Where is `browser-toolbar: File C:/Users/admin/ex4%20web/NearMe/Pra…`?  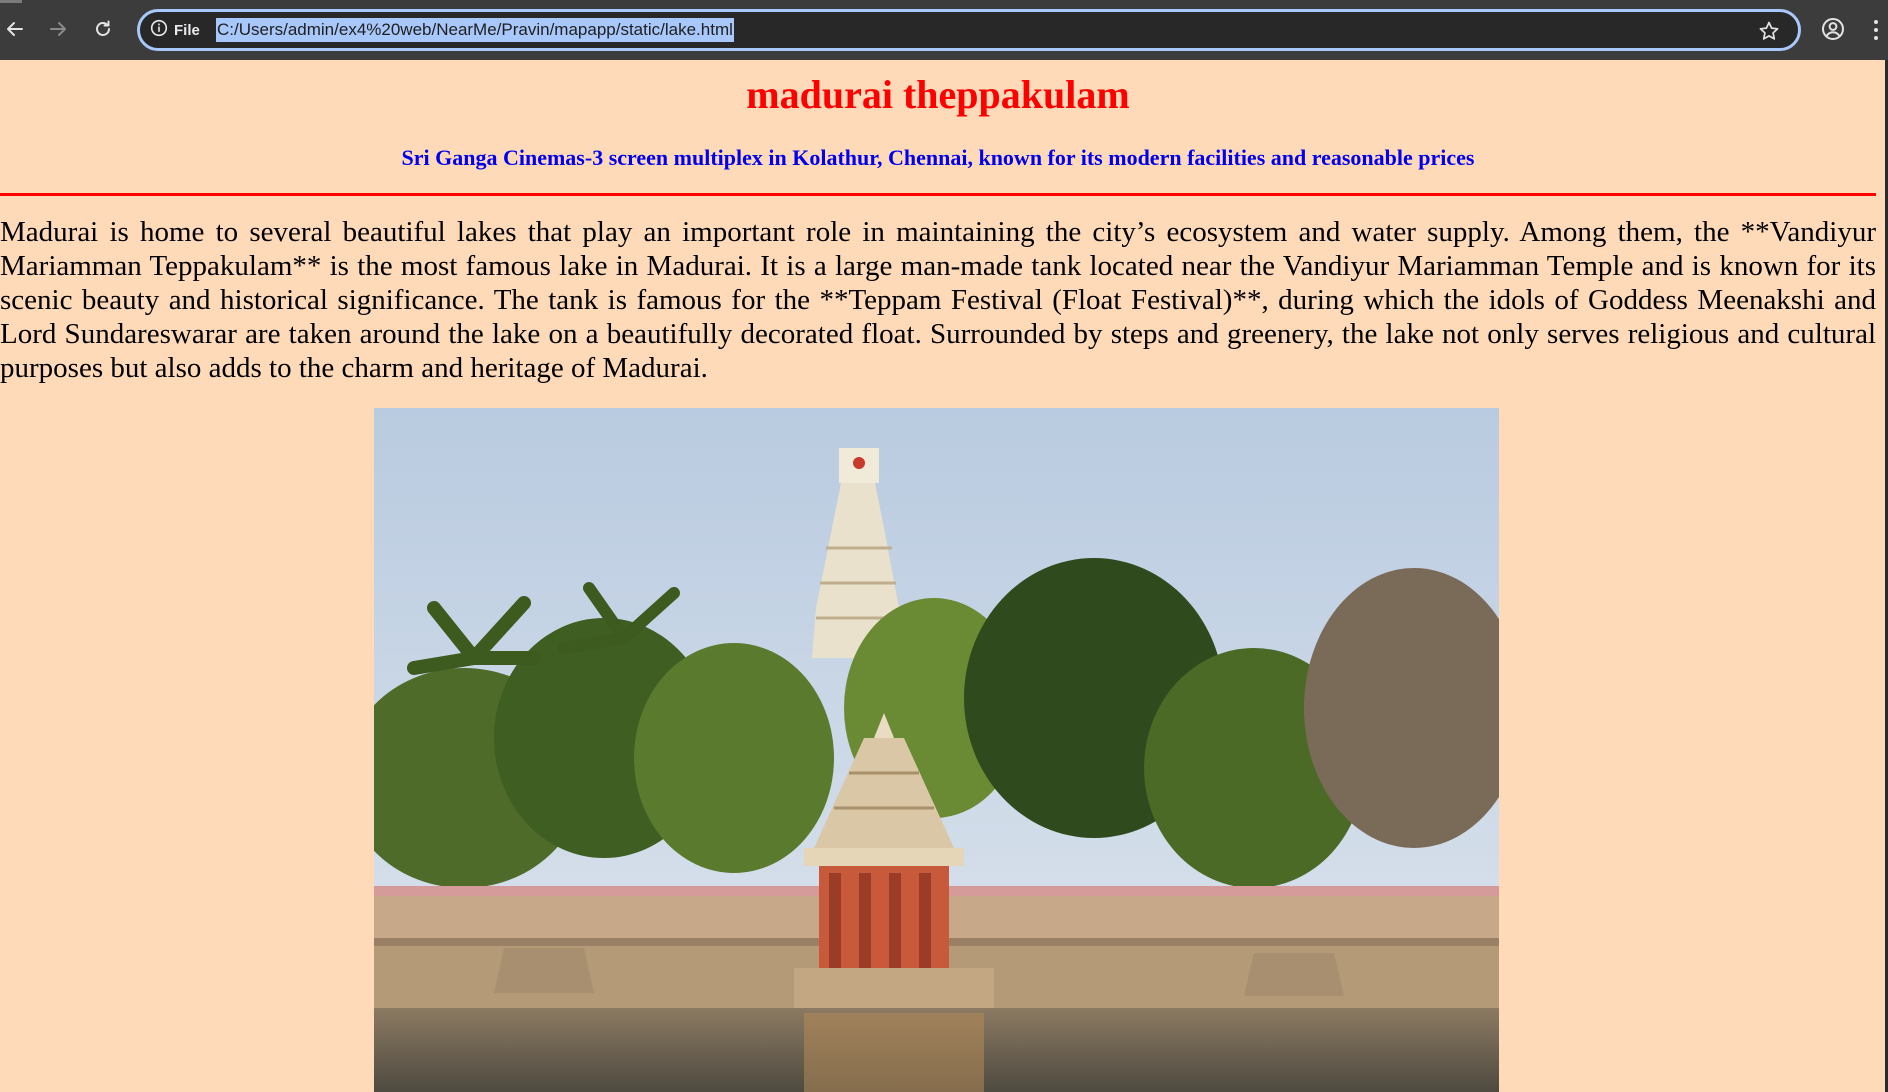
browser-toolbar: File C:/Users/admin/ex4%20web/NearMe/Pra… is located at coordinates (944, 30).